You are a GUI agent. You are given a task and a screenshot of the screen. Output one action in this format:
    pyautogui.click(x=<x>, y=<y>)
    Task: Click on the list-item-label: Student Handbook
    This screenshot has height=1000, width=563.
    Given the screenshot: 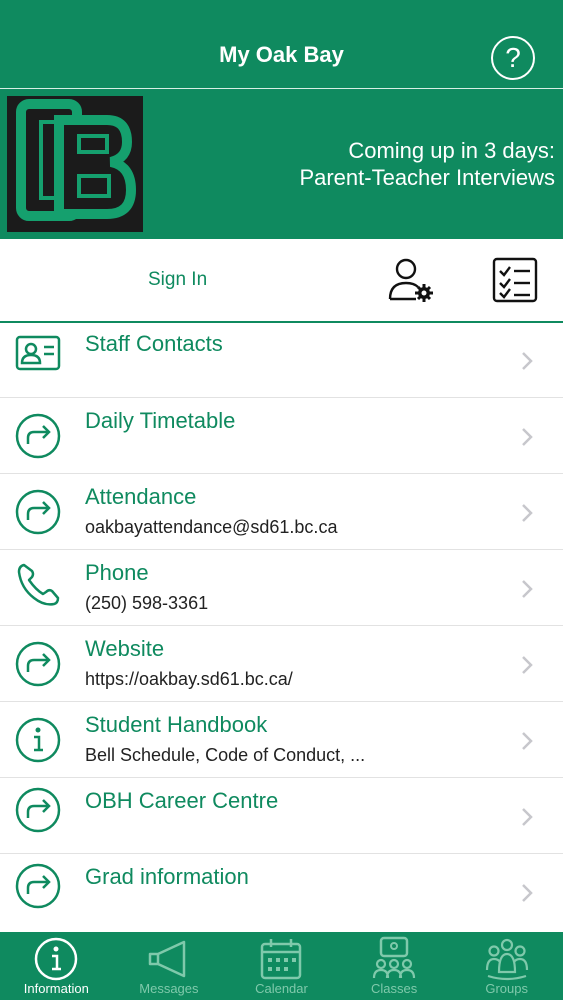 What is the action you would take?
    pyautogui.click(x=176, y=724)
    